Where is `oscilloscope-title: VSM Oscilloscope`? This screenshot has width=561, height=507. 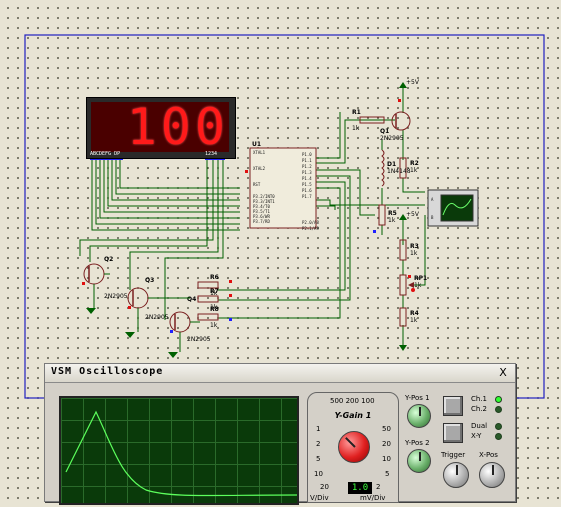 oscilloscope-title: VSM Oscilloscope is located at coordinates (107, 371).